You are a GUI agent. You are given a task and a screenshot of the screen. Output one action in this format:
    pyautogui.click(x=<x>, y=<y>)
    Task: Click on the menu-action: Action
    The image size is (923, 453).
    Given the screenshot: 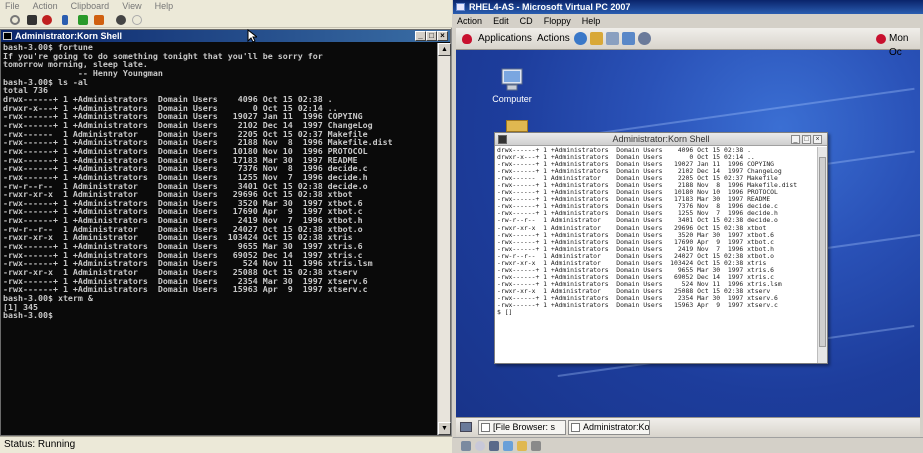 What is the action you would take?
    pyautogui.click(x=45, y=6)
    